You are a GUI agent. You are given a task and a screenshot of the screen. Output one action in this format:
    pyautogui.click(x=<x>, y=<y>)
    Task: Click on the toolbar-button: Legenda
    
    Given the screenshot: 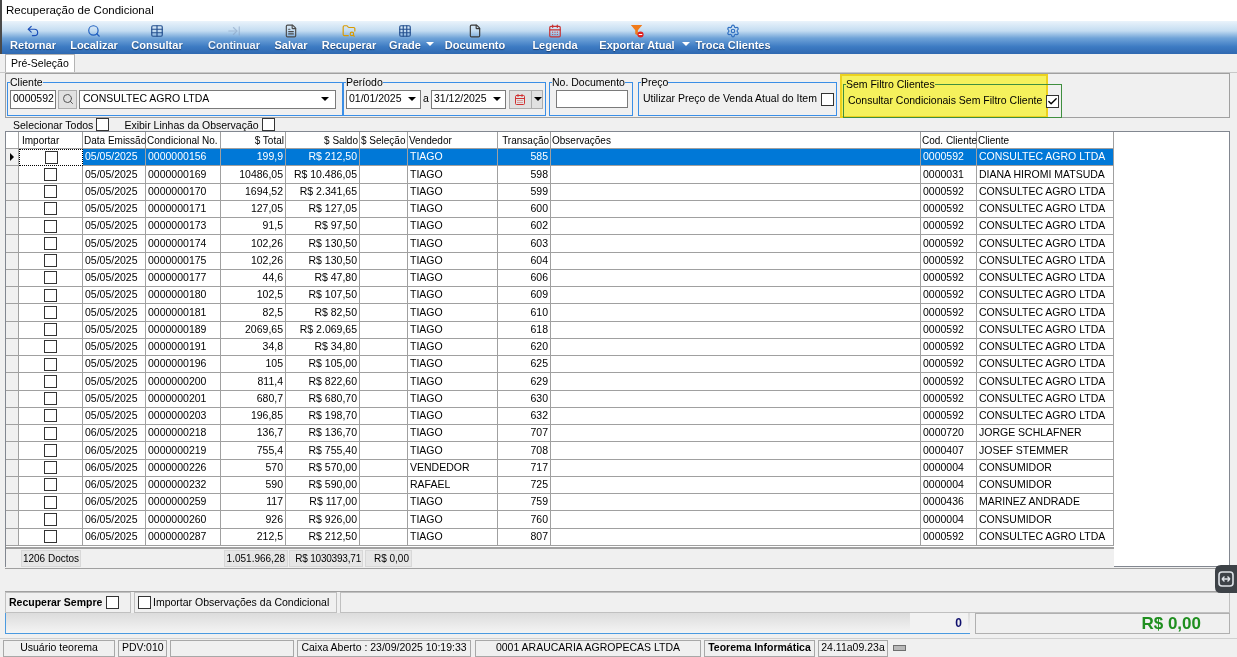 What is the action you would take?
    pyautogui.click(x=555, y=37)
    